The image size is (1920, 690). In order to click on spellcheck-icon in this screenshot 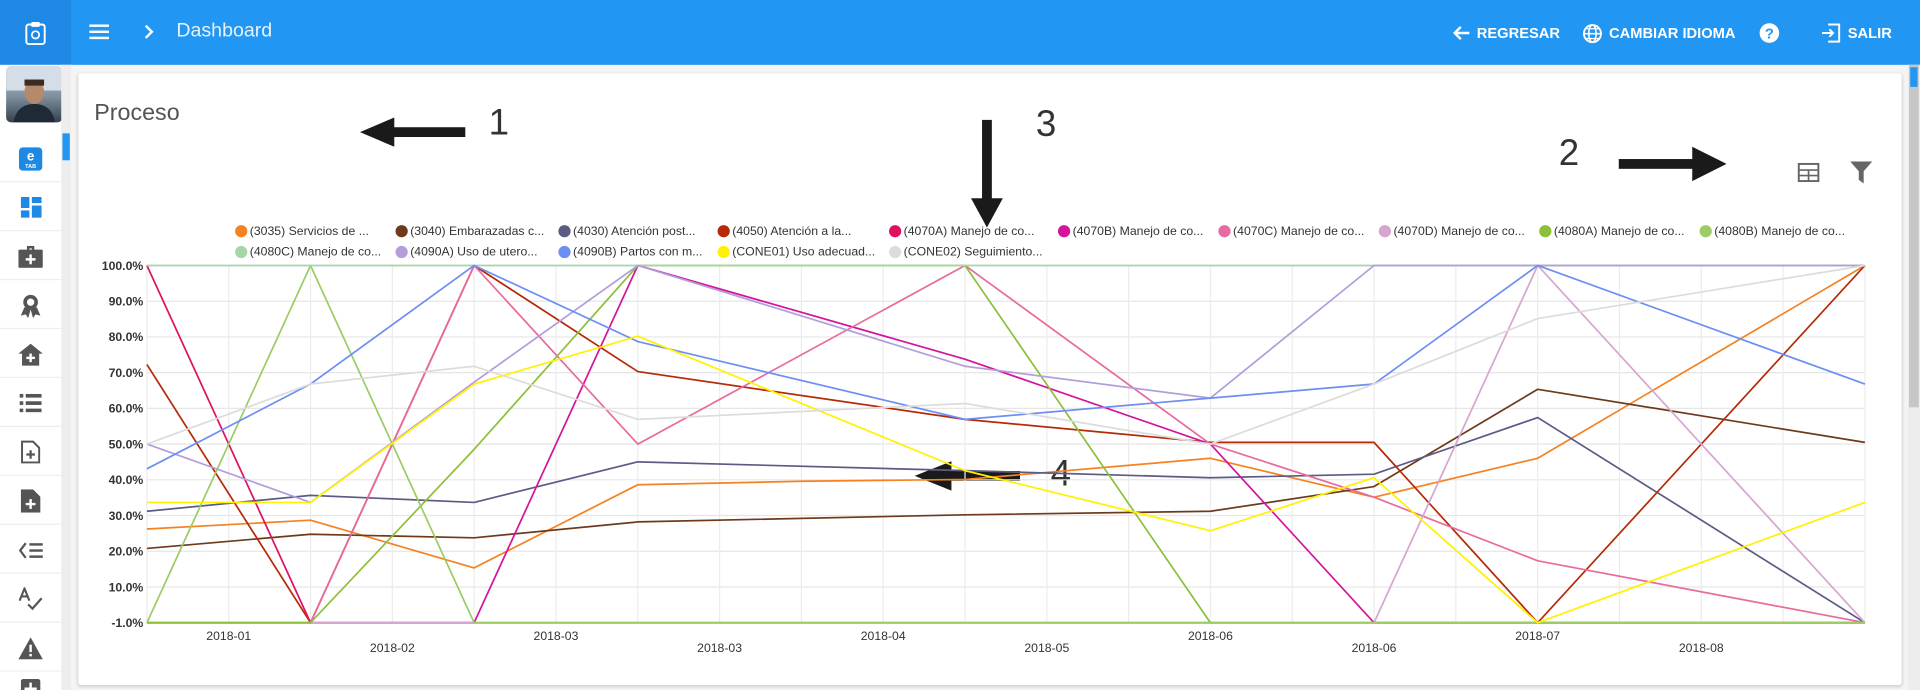, I will do `click(30, 599)`.